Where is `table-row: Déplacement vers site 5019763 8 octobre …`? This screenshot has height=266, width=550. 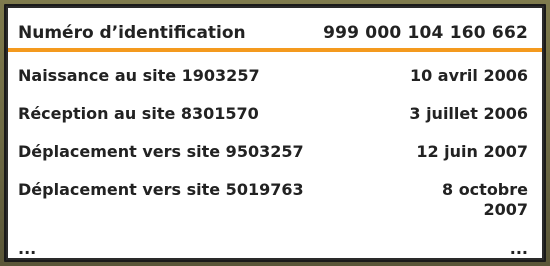
table-row: Déplacement vers site 5019763 8 octobre … is located at coordinates (273, 200).